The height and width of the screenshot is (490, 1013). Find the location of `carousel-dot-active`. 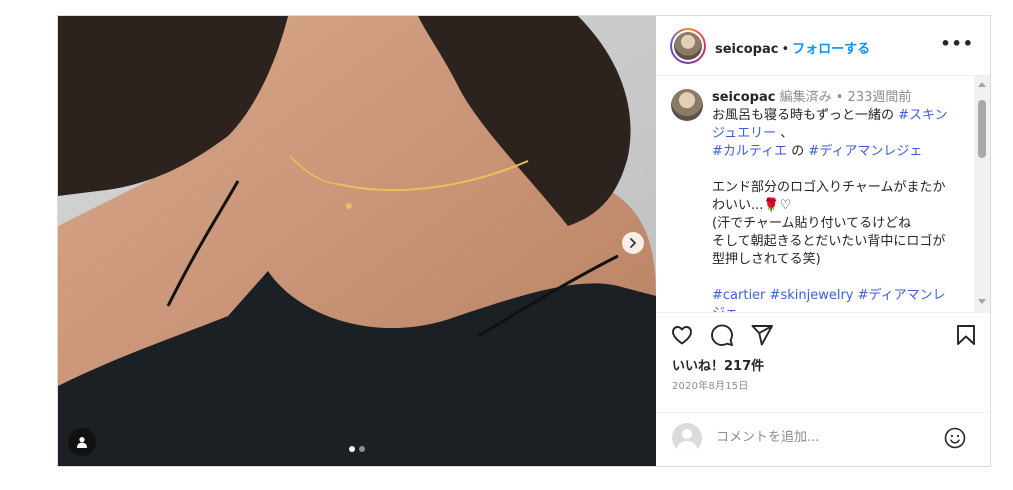

carousel-dot-active is located at coordinates (352, 449).